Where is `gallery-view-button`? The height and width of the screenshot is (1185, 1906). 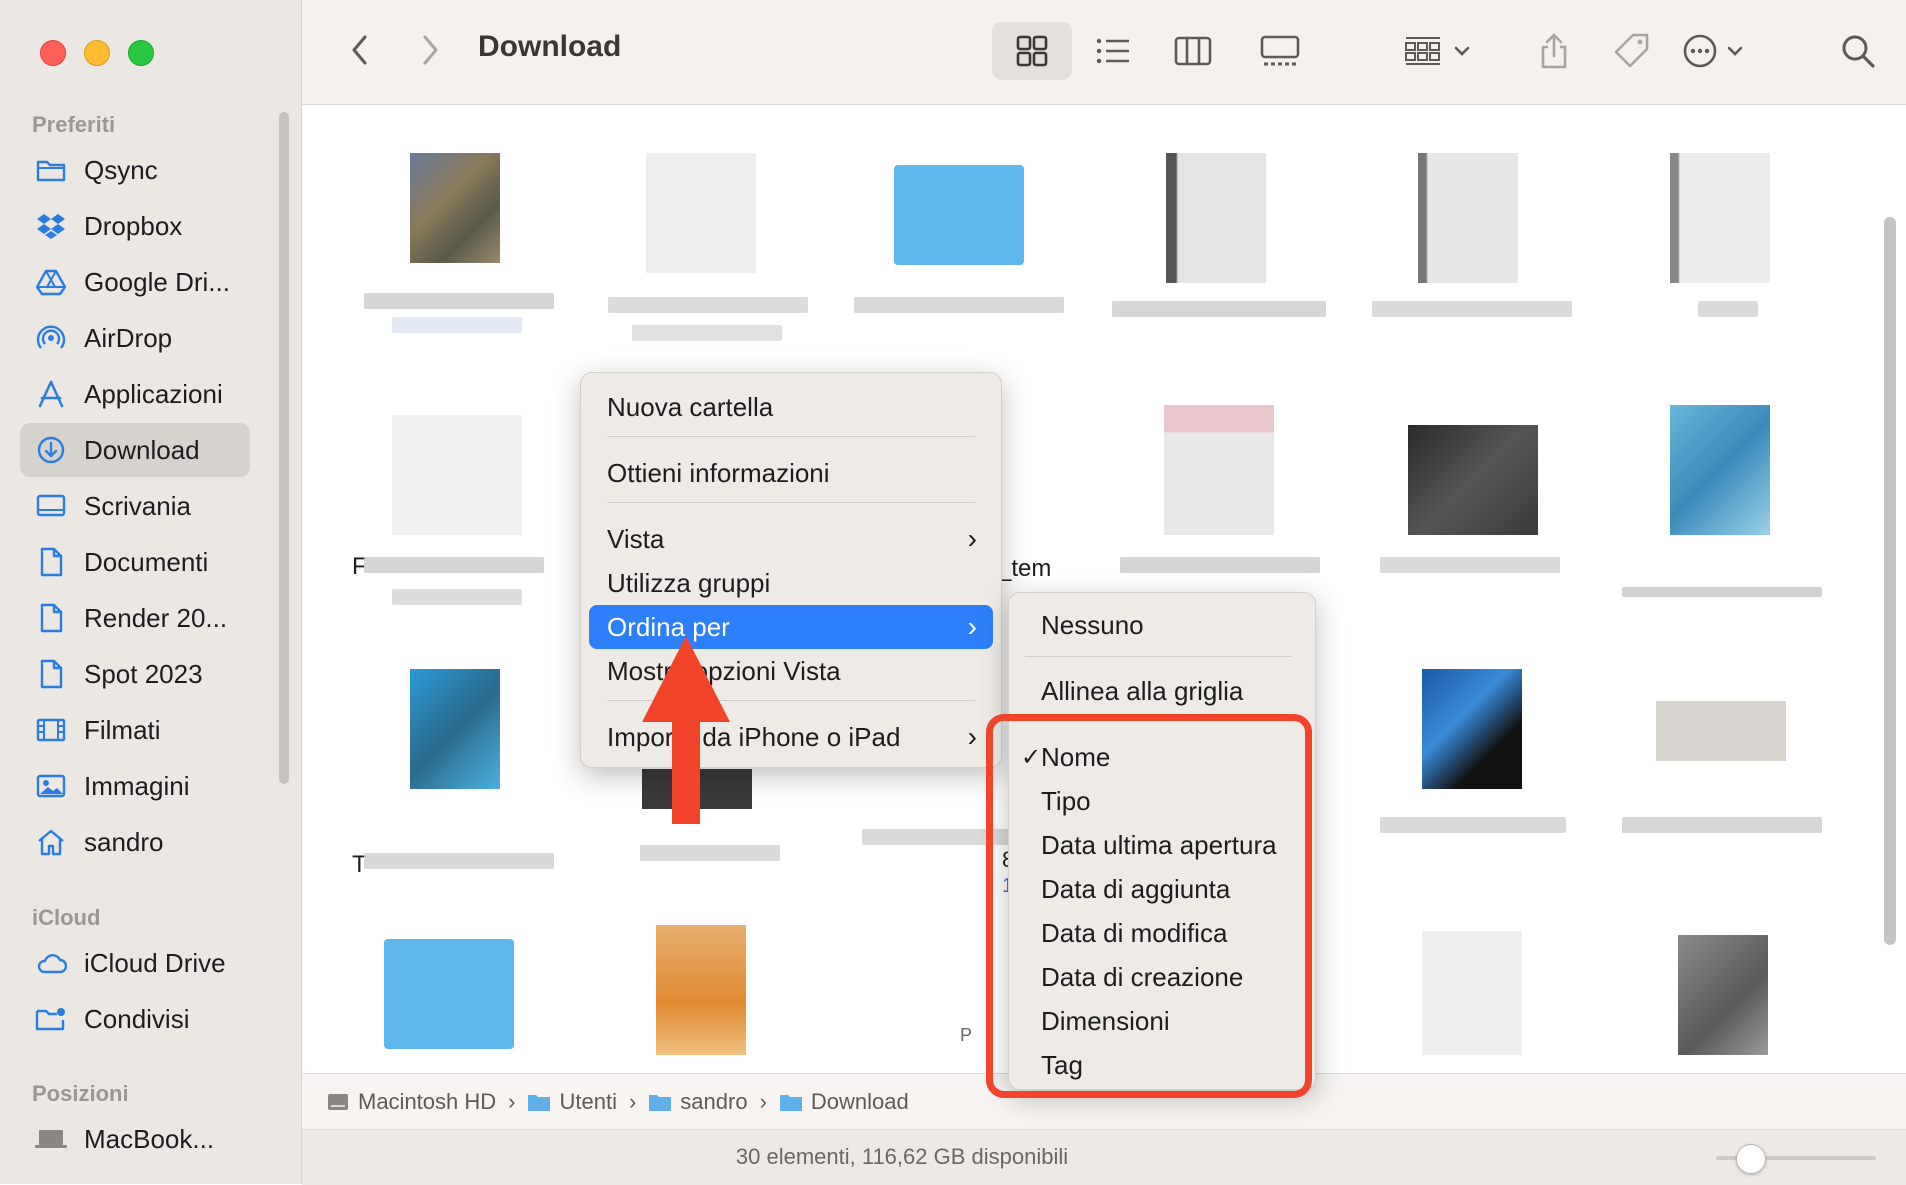 gallery-view-button is located at coordinates (1280, 51).